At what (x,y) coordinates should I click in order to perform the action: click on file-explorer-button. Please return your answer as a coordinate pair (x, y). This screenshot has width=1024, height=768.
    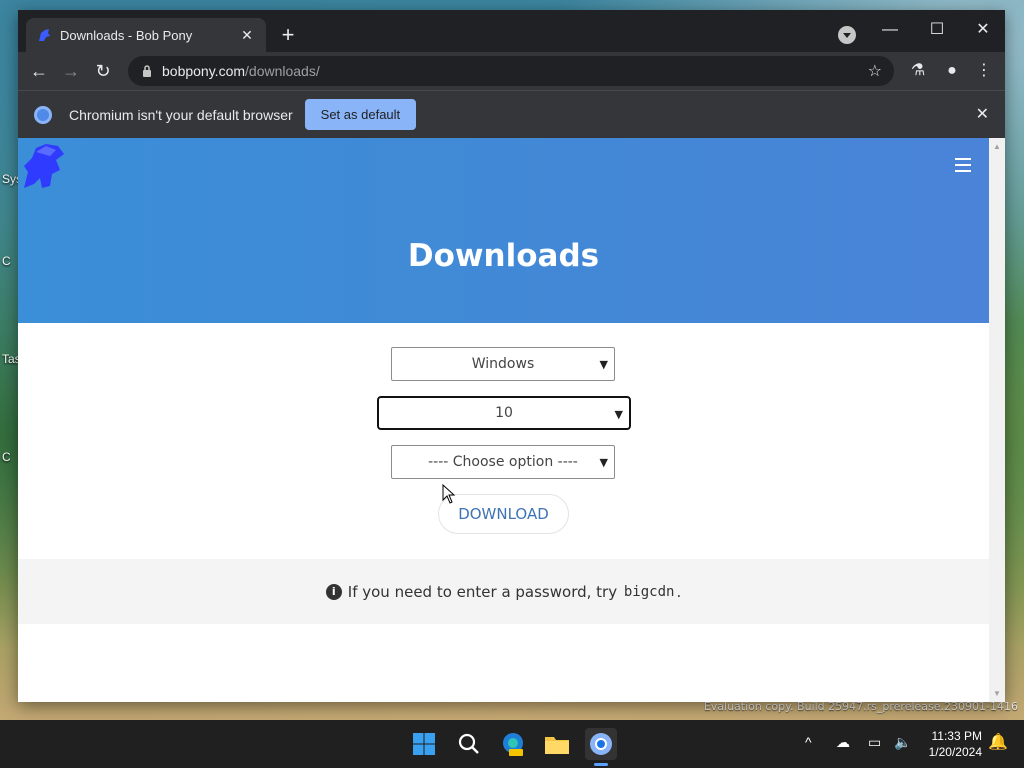
    Looking at the image, I should click on (557, 744).